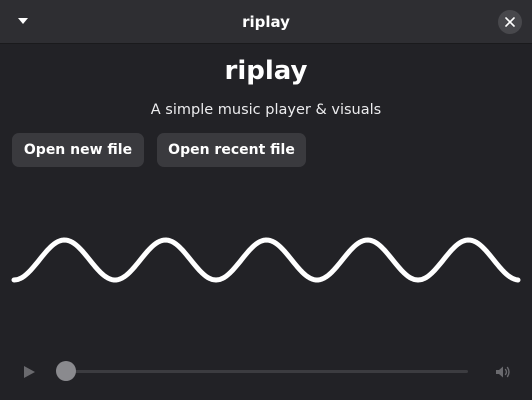 The height and width of the screenshot is (400, 532). I want to click on app-heading: riplay, so click(266, 71).